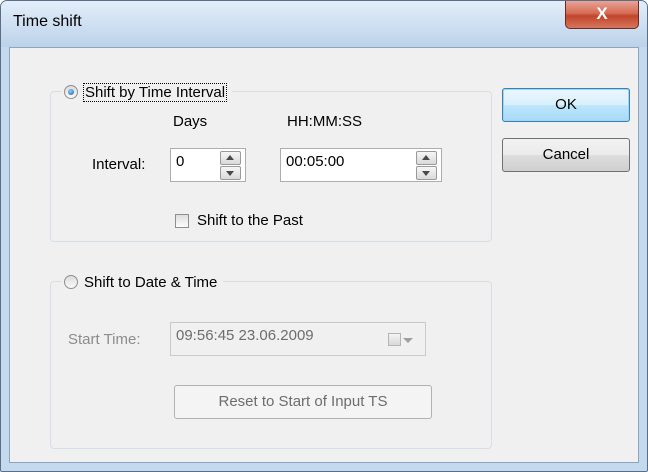 This screenshot has width=648, height=472. What do you see at coordinates (71, 92) in the screenshot?
I see `shift-interval-radio` at bounding box center [71, 92].